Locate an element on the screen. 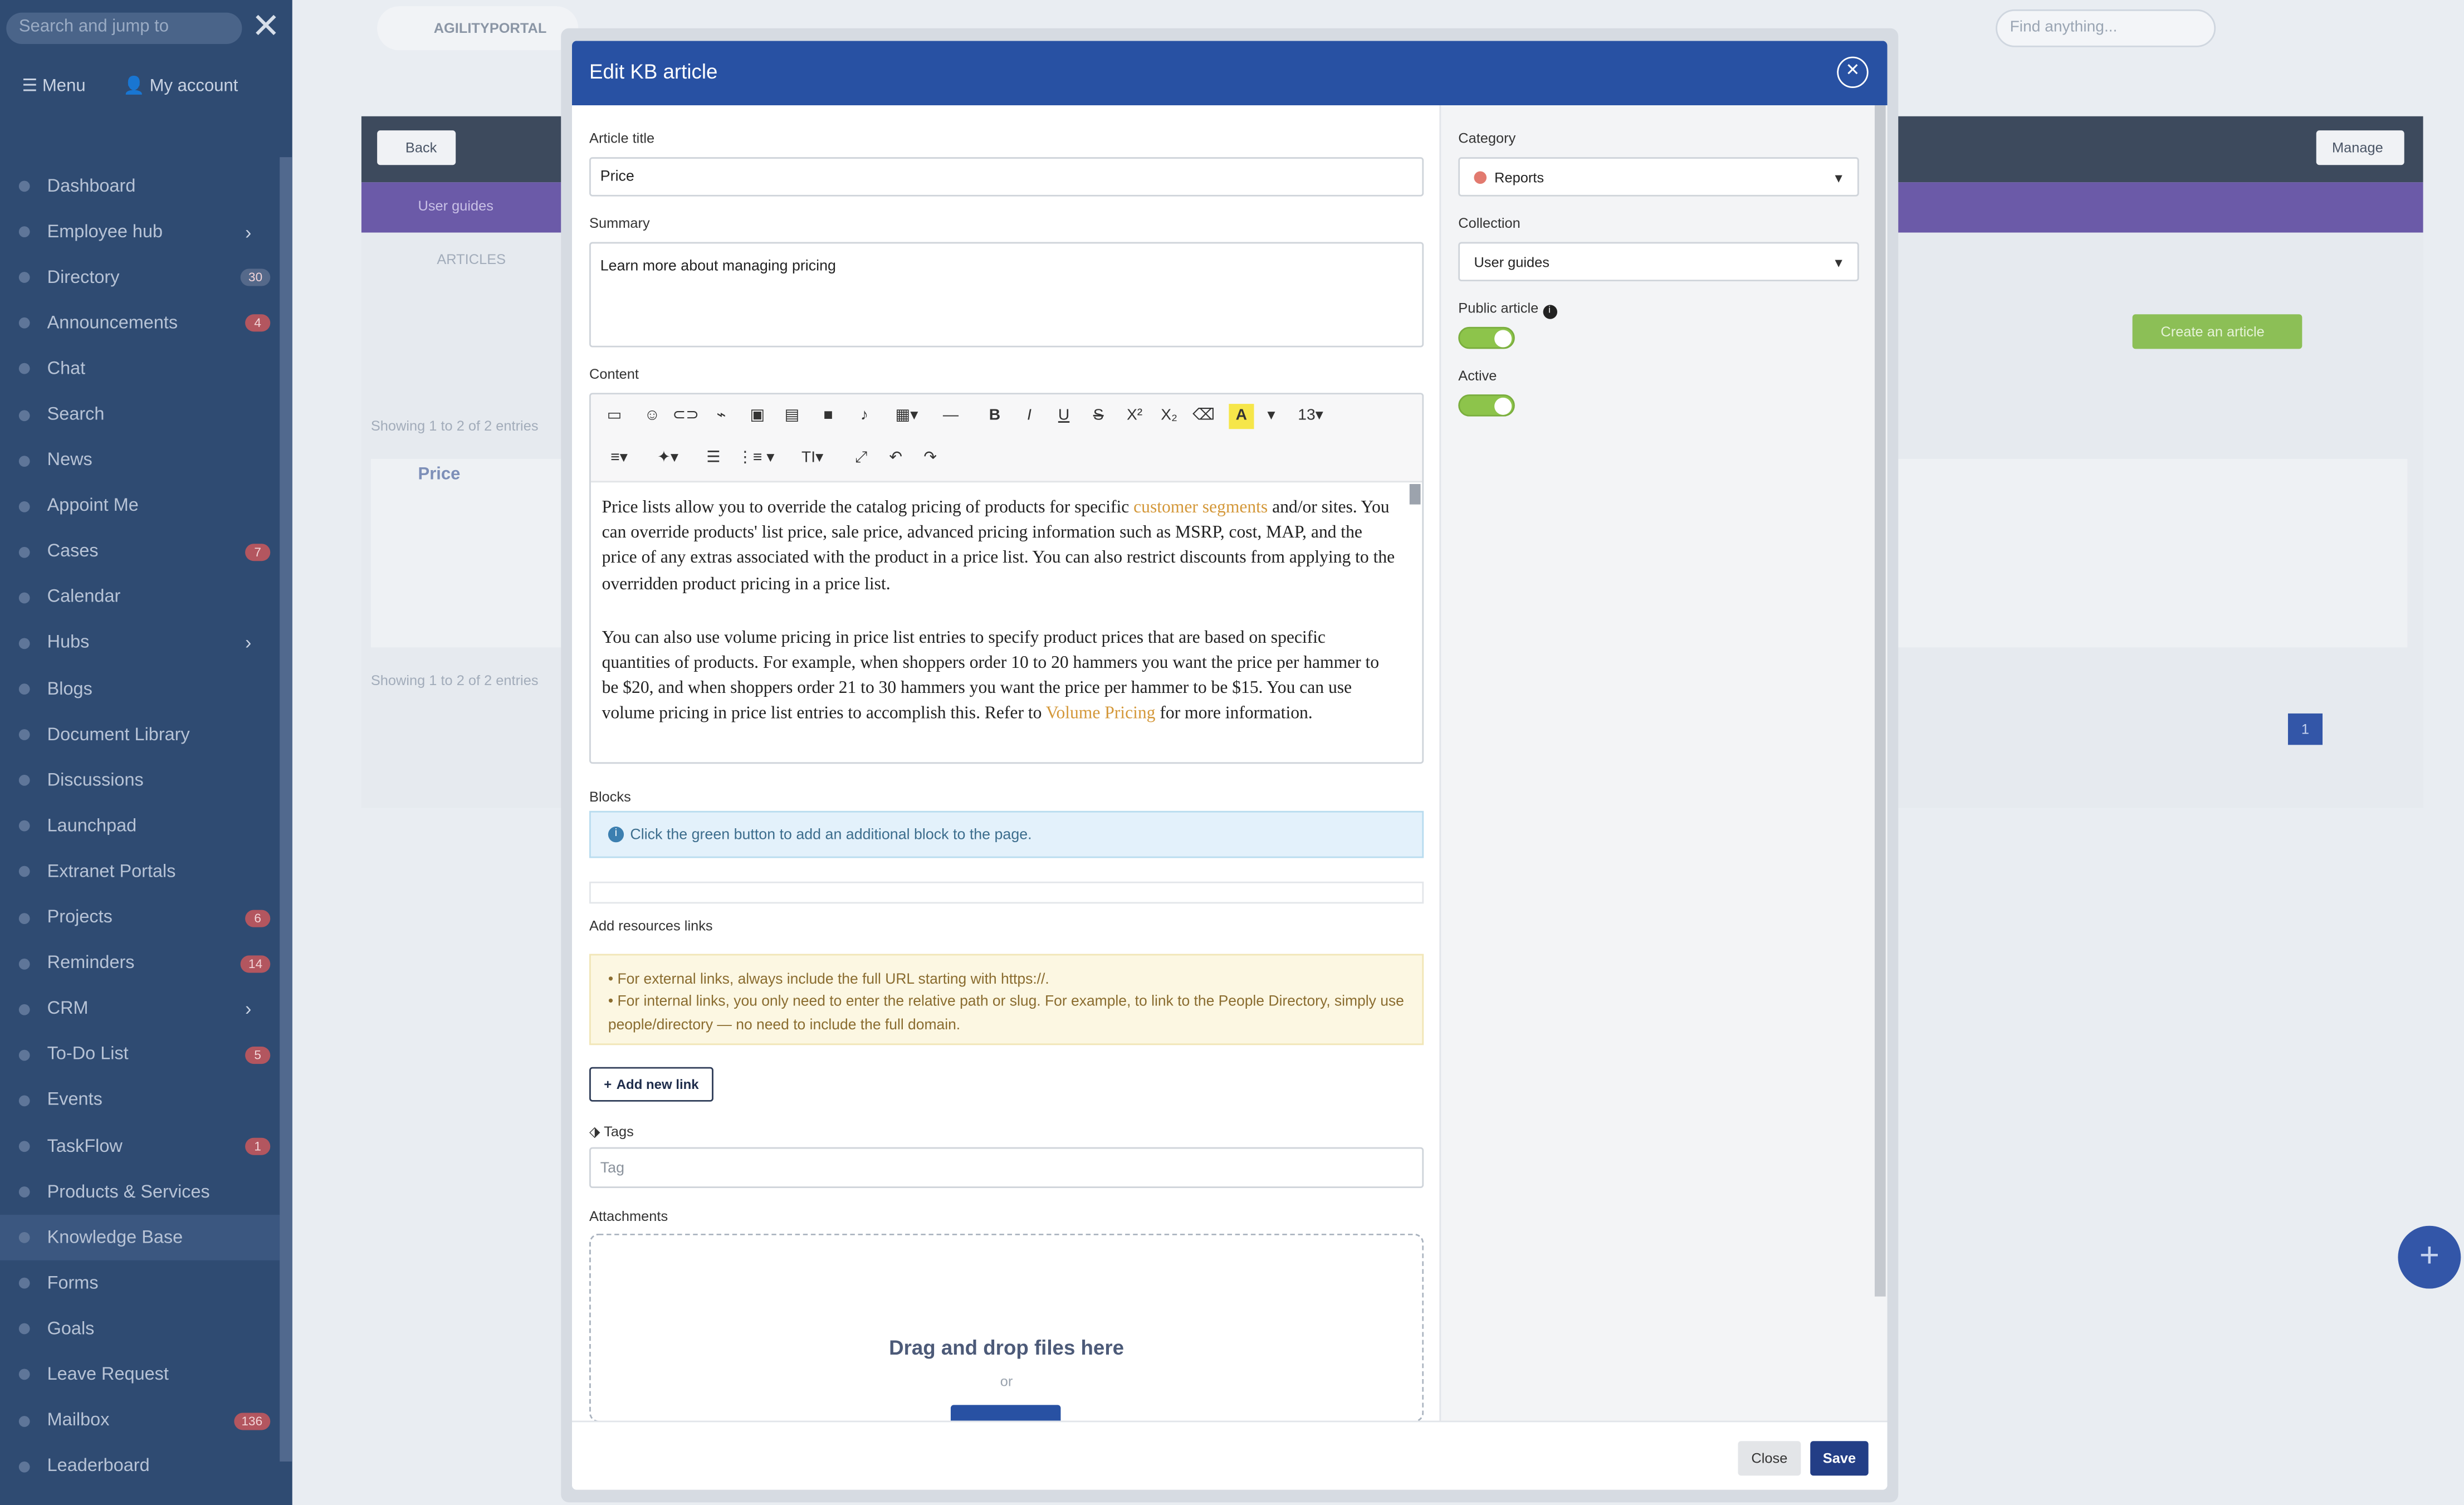 This screenshot has height=1505, width=2464. article-title-label: Article title is located at coordinates (622, 138).